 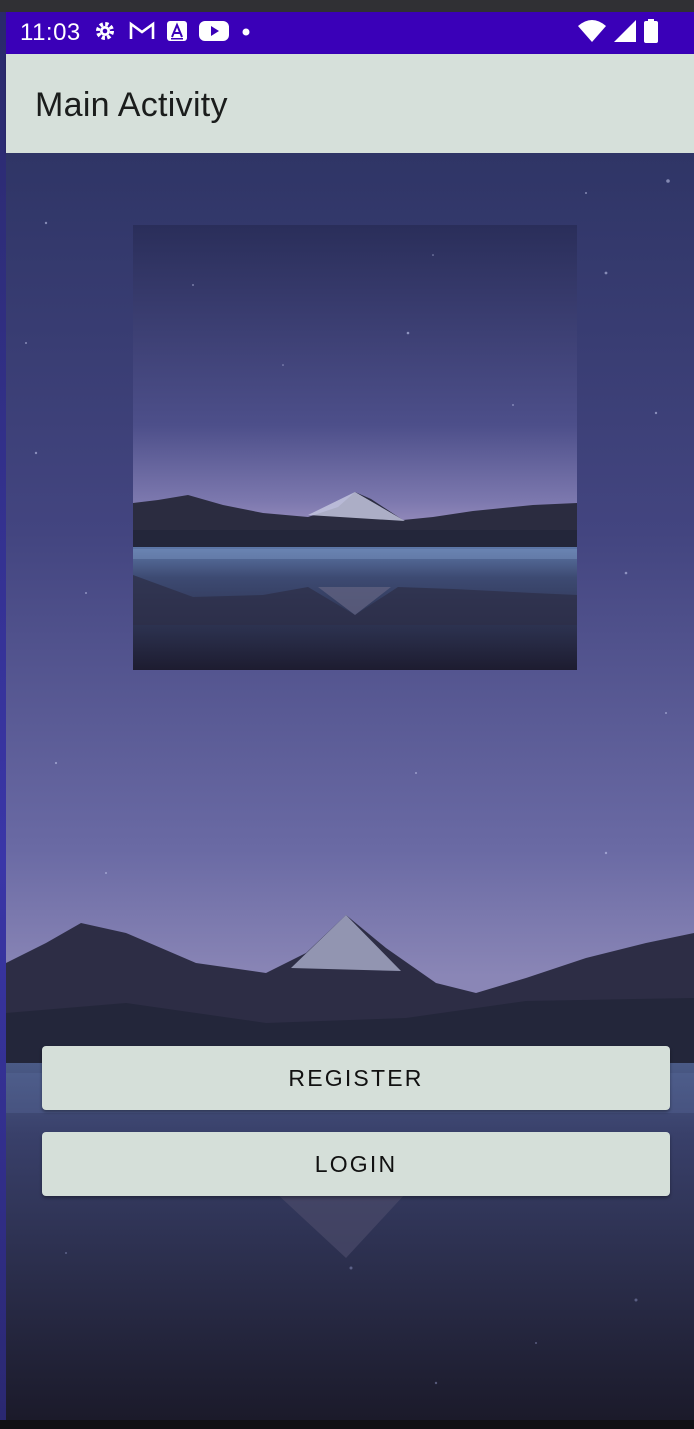 What do you see at coordinates (347, 6) in the screenshot?
I see `window-frame-top` at bounding box center [347, 6].